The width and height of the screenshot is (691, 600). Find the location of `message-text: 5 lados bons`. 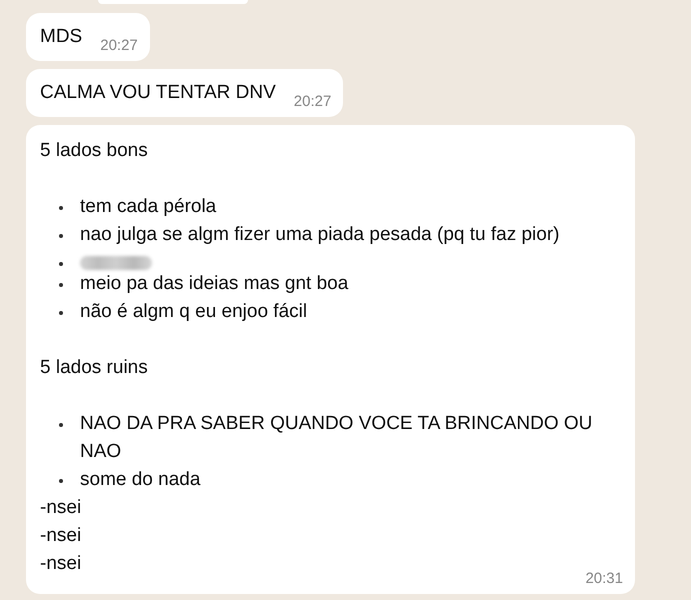

message-text: 5 lados bons is located at coordinates (94, 150).